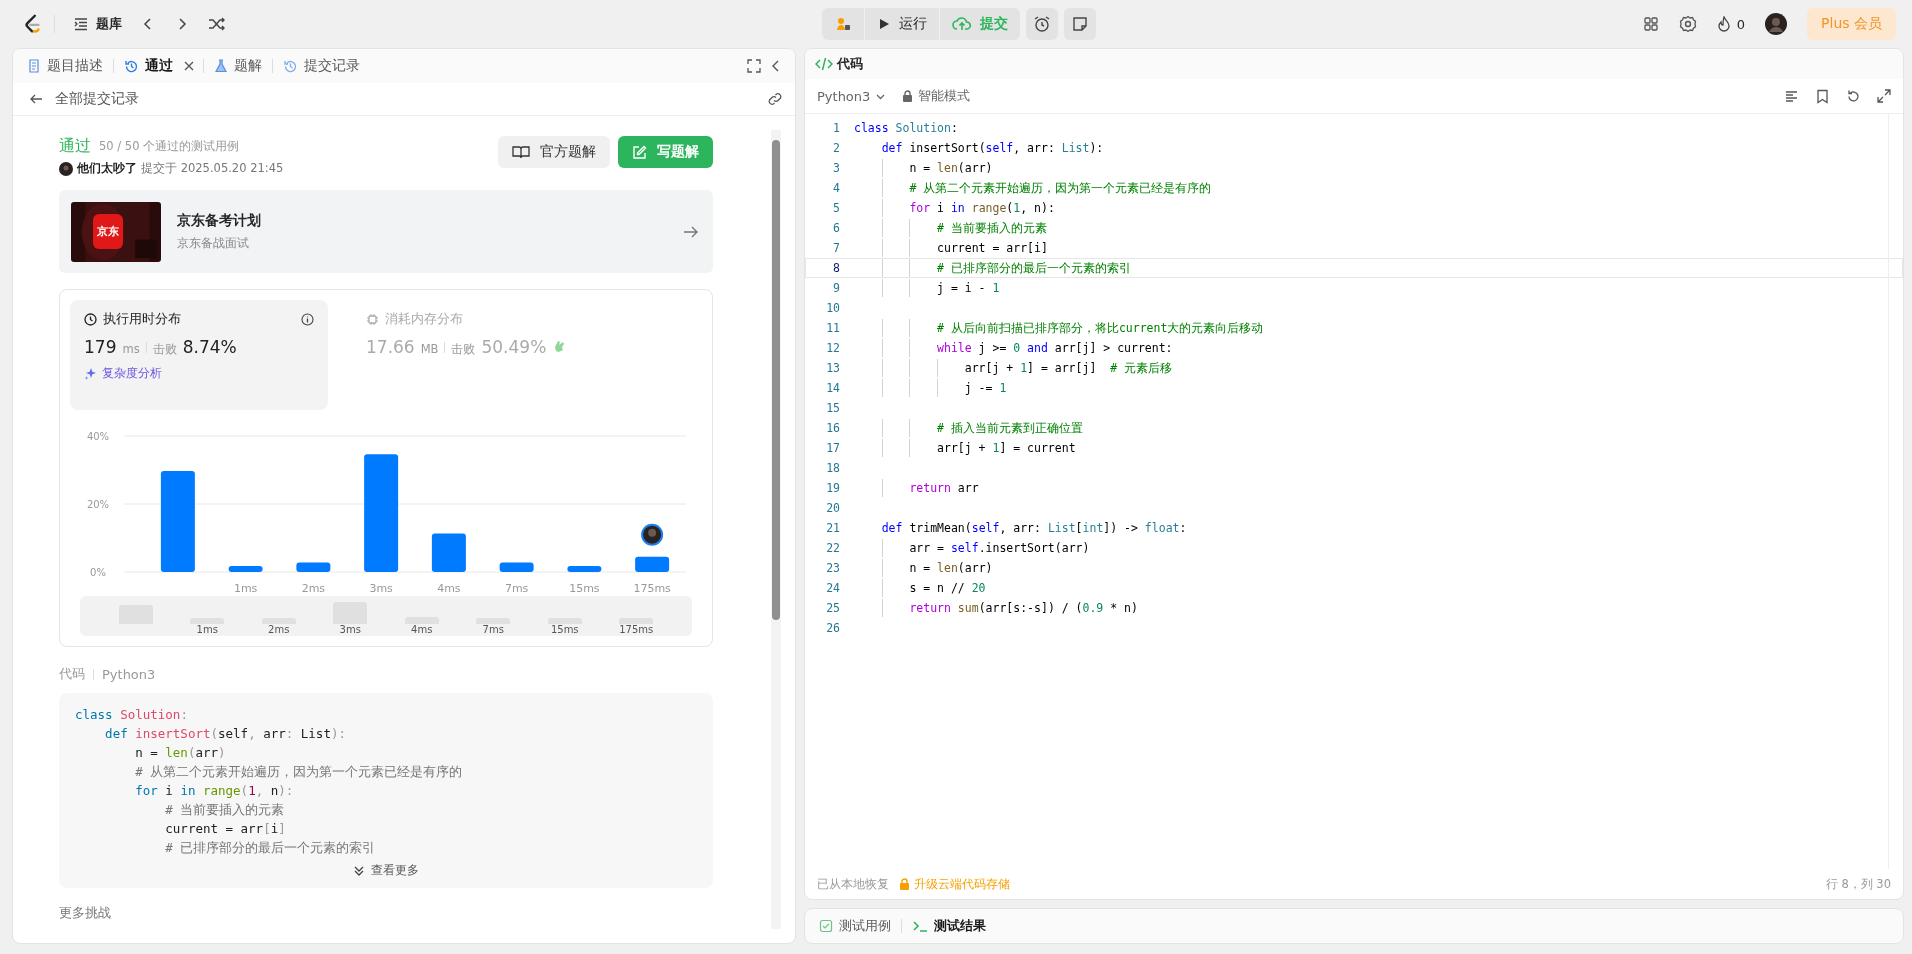  What do you see at coordinates (429, 349) in the screenshot?
I see `stat-unit: MB` at bounding box center [429, 349].